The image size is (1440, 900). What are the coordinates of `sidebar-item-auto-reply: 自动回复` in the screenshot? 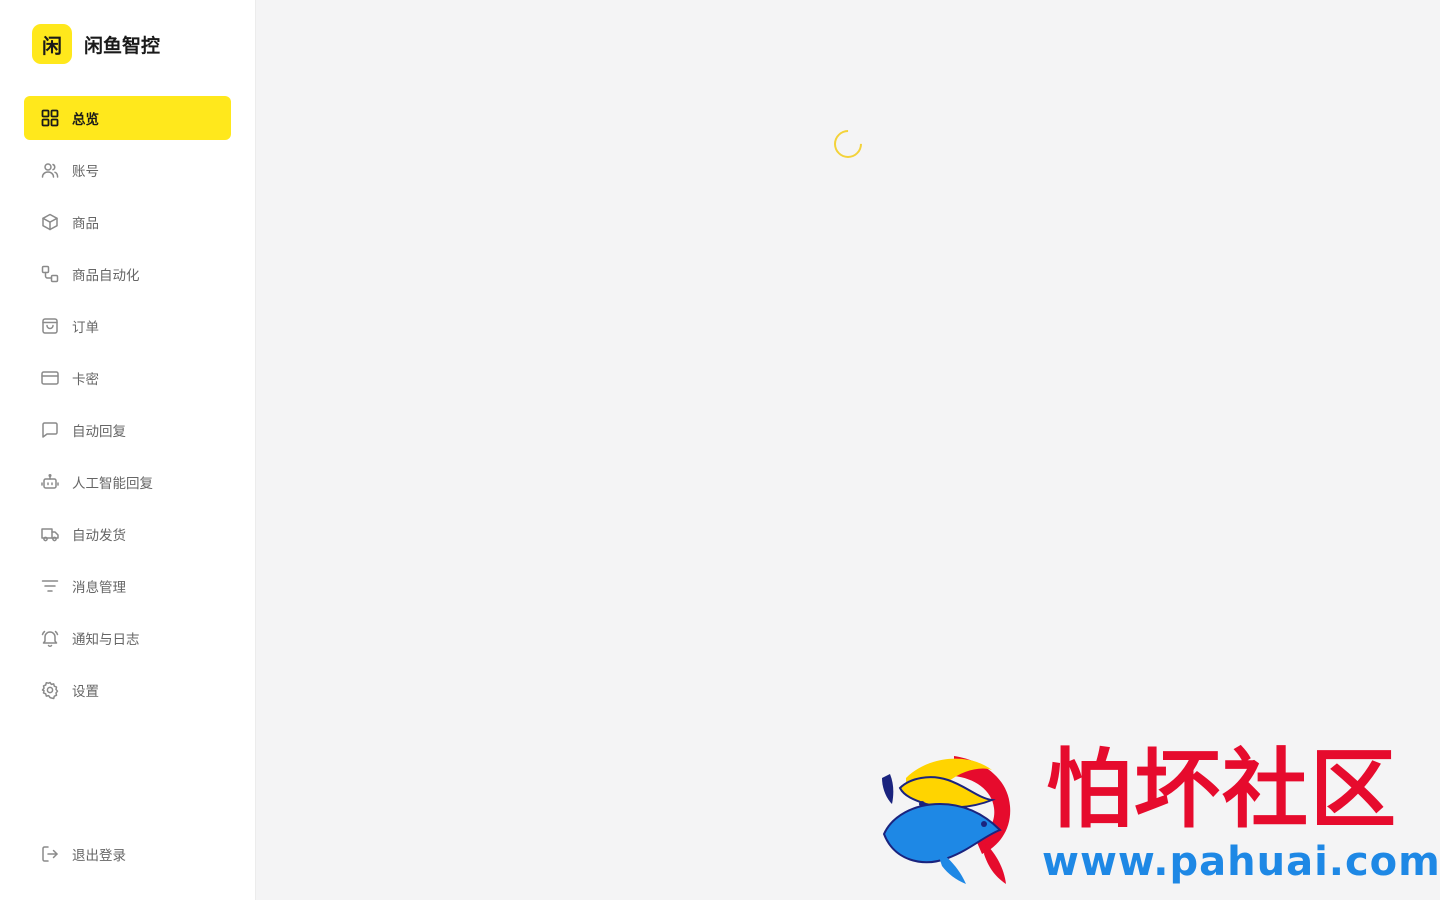 It's located at (127, 430).